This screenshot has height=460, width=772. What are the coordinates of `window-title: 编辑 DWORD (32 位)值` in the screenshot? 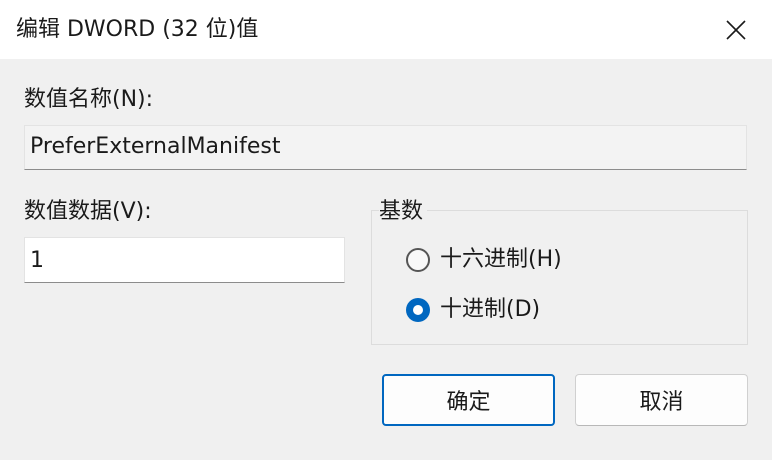 It's located at (137, 29).